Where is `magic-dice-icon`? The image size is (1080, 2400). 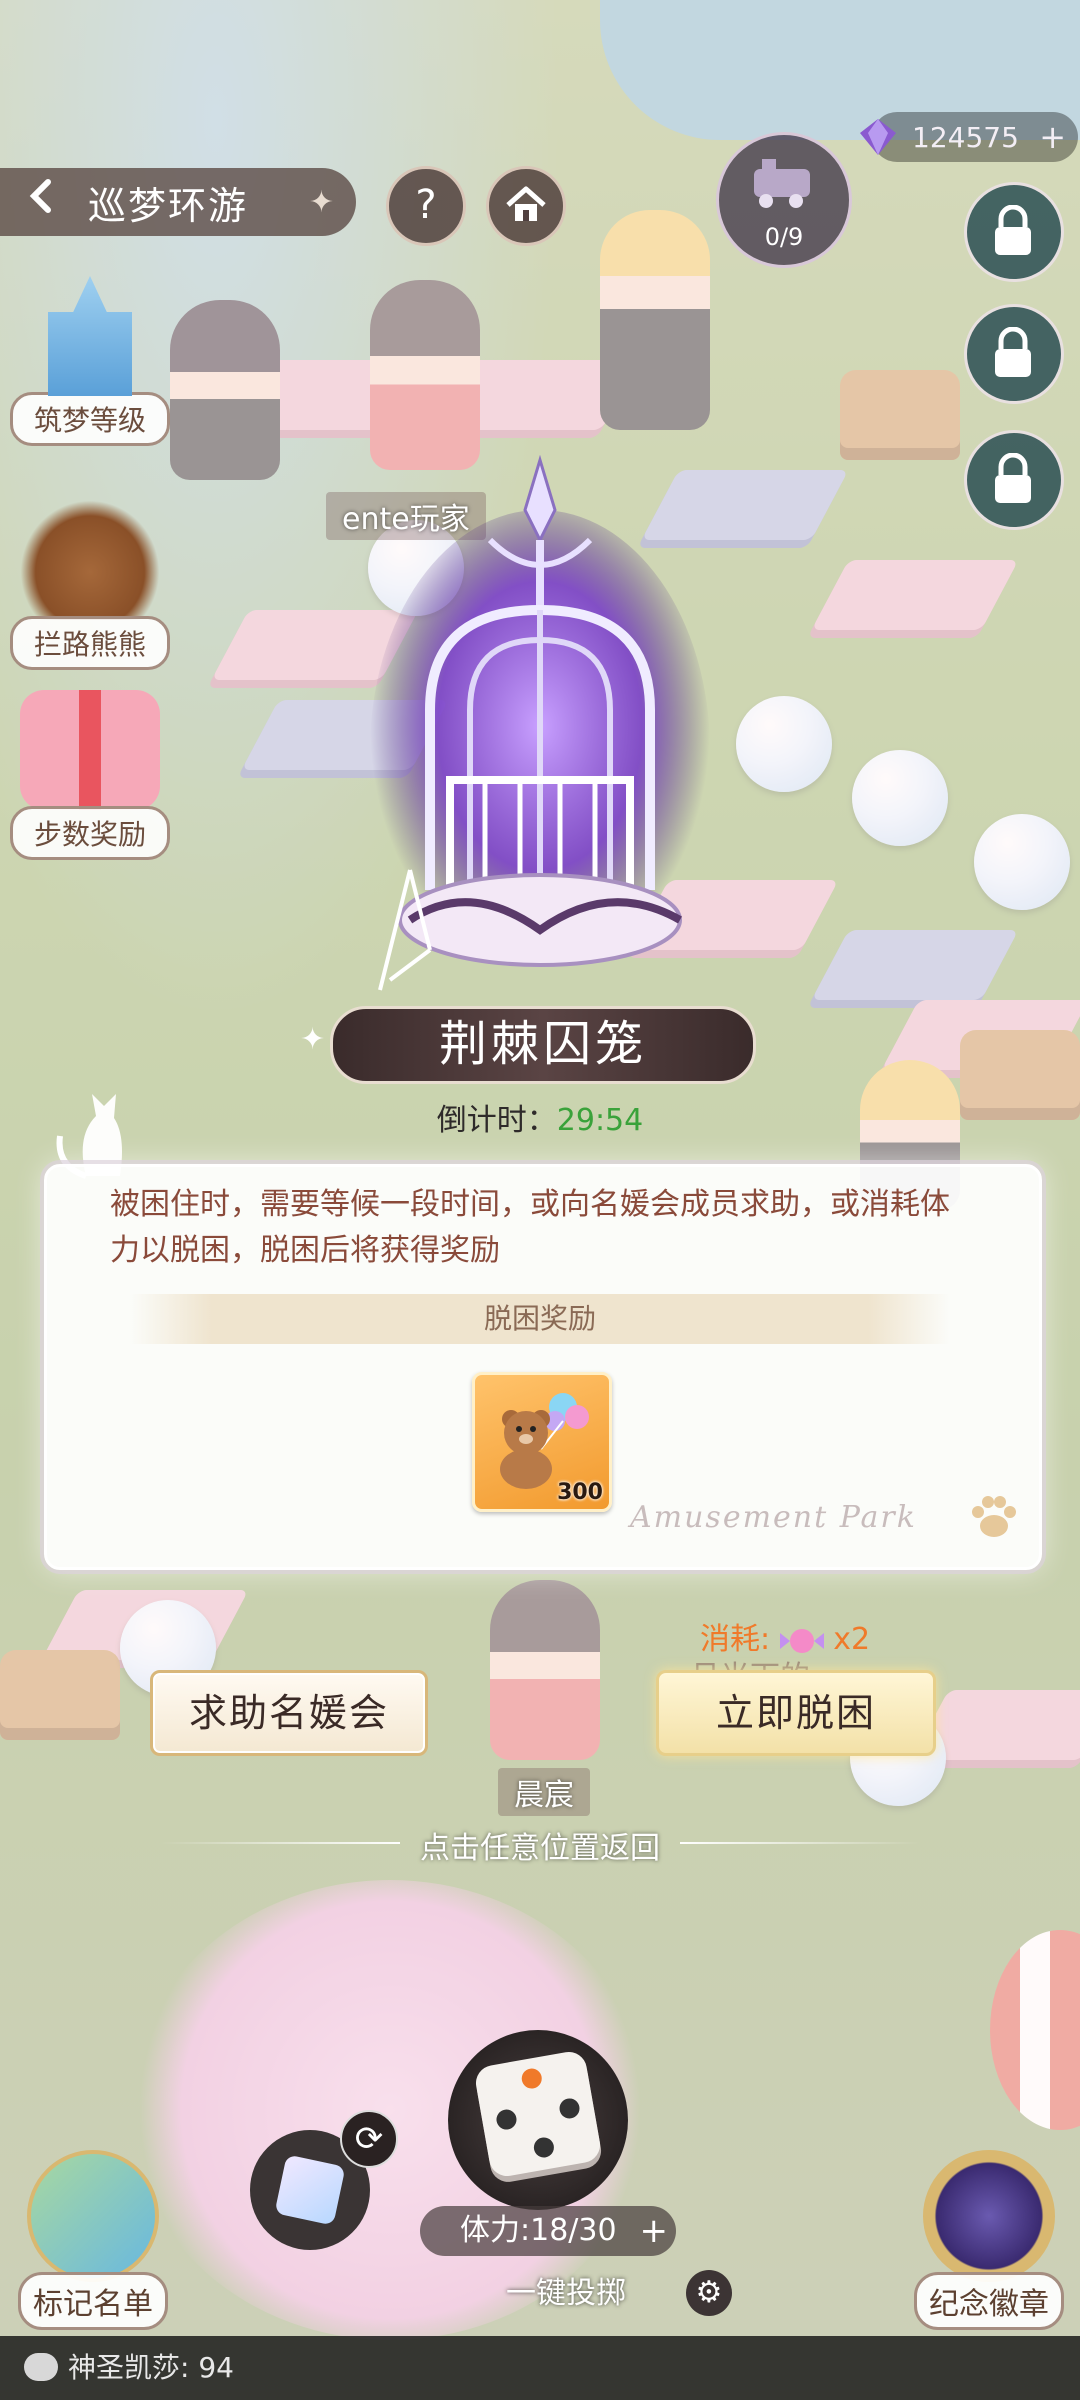
magic-dice-icon is located at coordinates (310, 2190).